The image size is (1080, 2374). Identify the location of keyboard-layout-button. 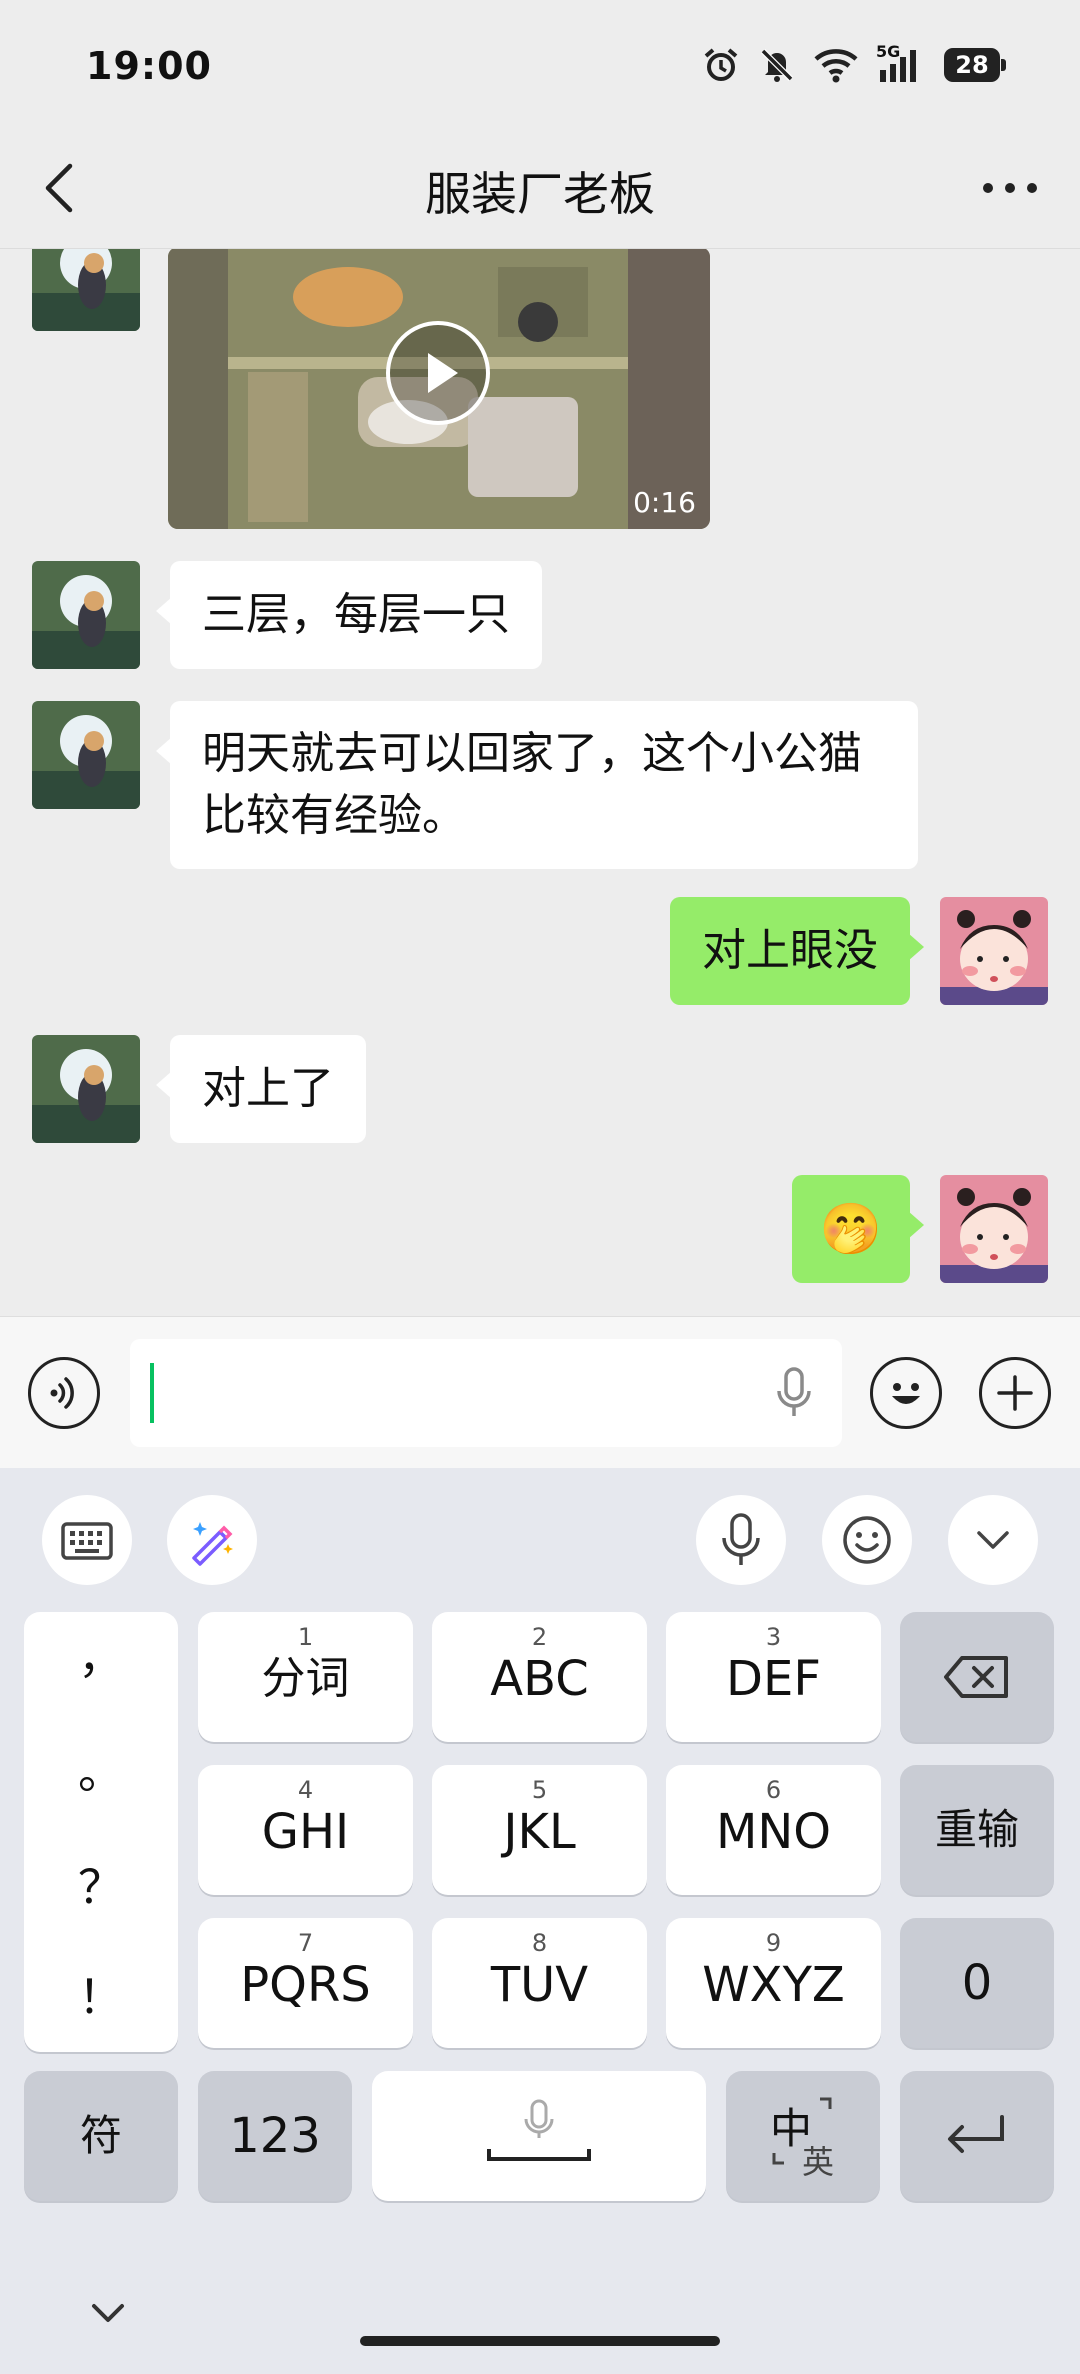
(87, 1540).